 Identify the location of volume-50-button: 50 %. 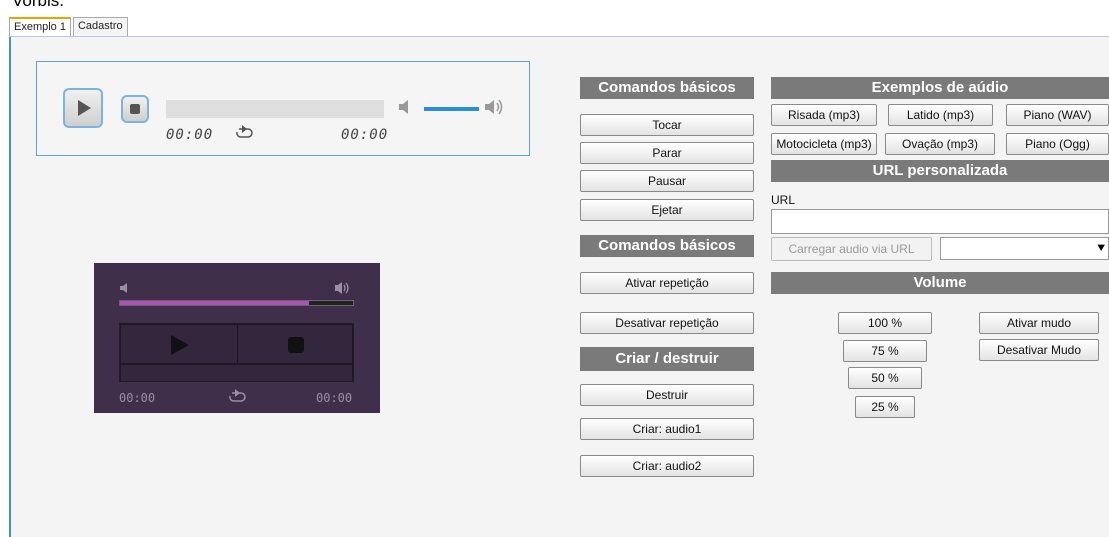
(885, 378).